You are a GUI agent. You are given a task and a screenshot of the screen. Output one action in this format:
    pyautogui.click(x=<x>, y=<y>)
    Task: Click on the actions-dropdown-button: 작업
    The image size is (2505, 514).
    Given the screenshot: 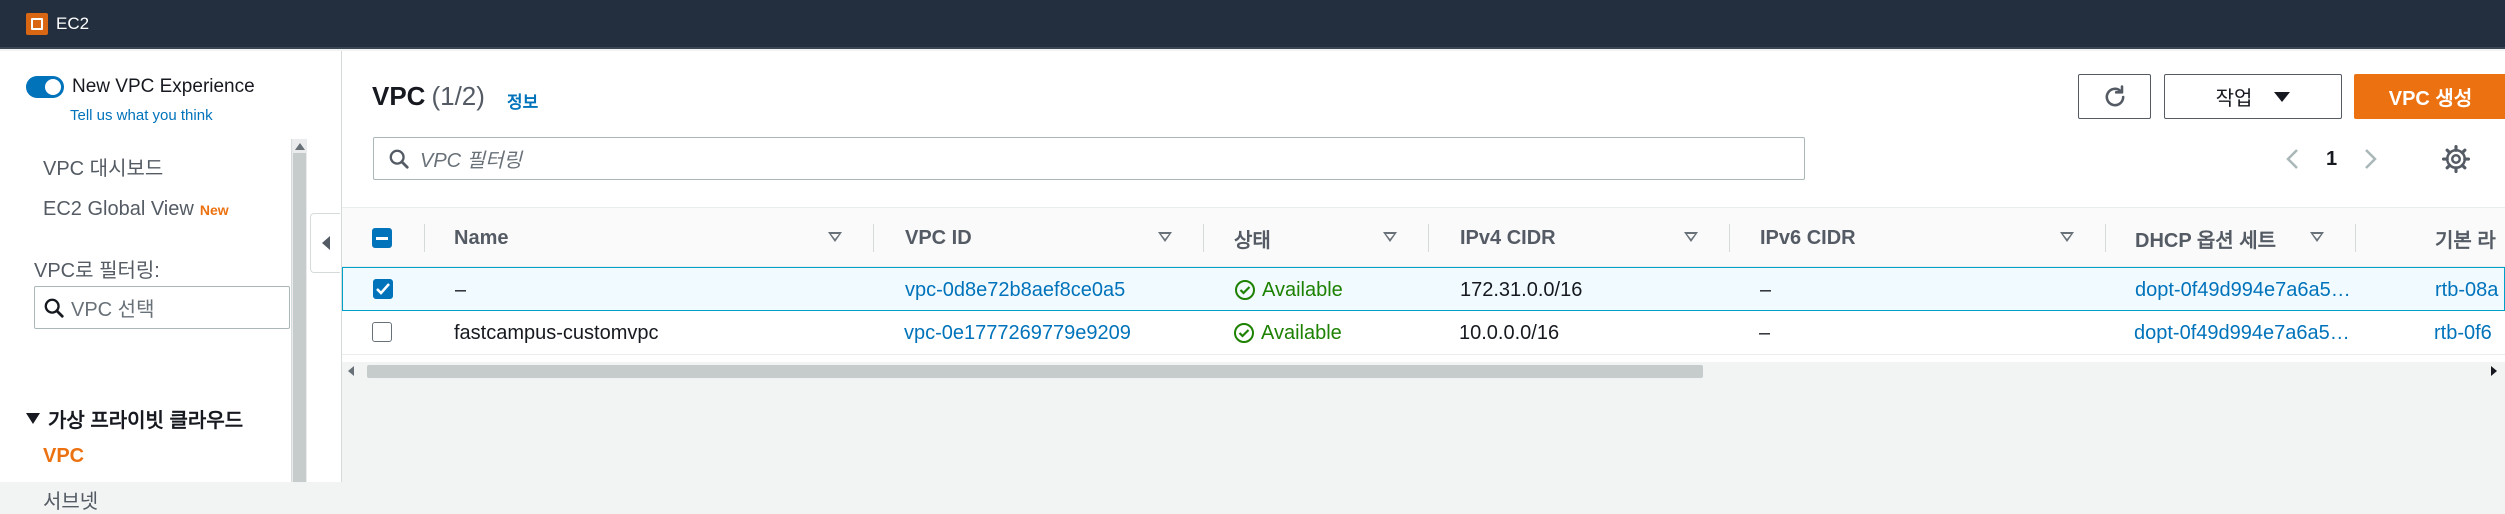 What is the action you would take?
    pyautogui.click(x=2253, y=96)
    